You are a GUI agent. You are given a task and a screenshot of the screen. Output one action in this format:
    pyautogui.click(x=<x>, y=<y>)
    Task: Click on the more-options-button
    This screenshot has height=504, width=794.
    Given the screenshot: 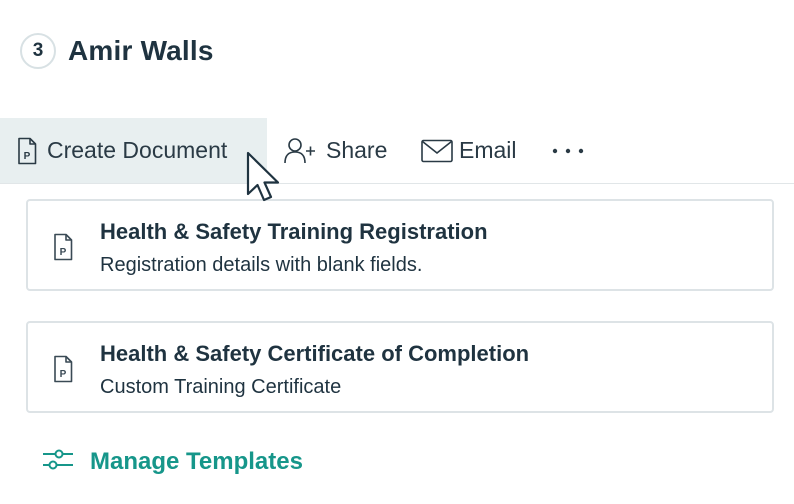 What is the action you would take?
    pyautogui.click(x=568, y=150)
    